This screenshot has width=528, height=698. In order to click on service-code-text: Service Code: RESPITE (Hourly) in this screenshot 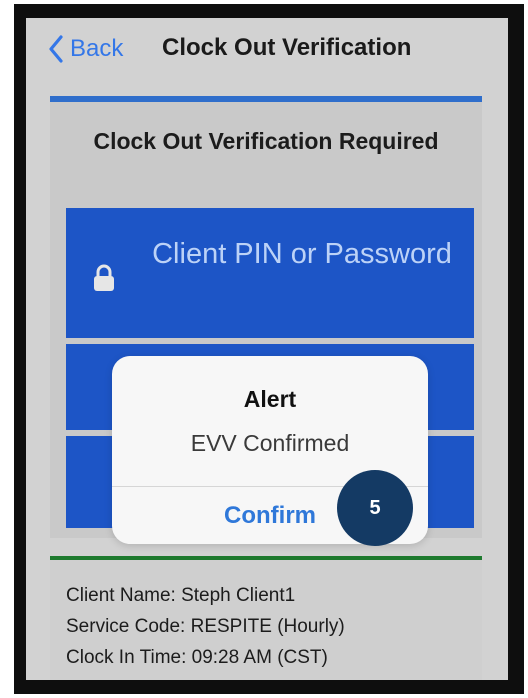, I will do `click(205, 626)`.